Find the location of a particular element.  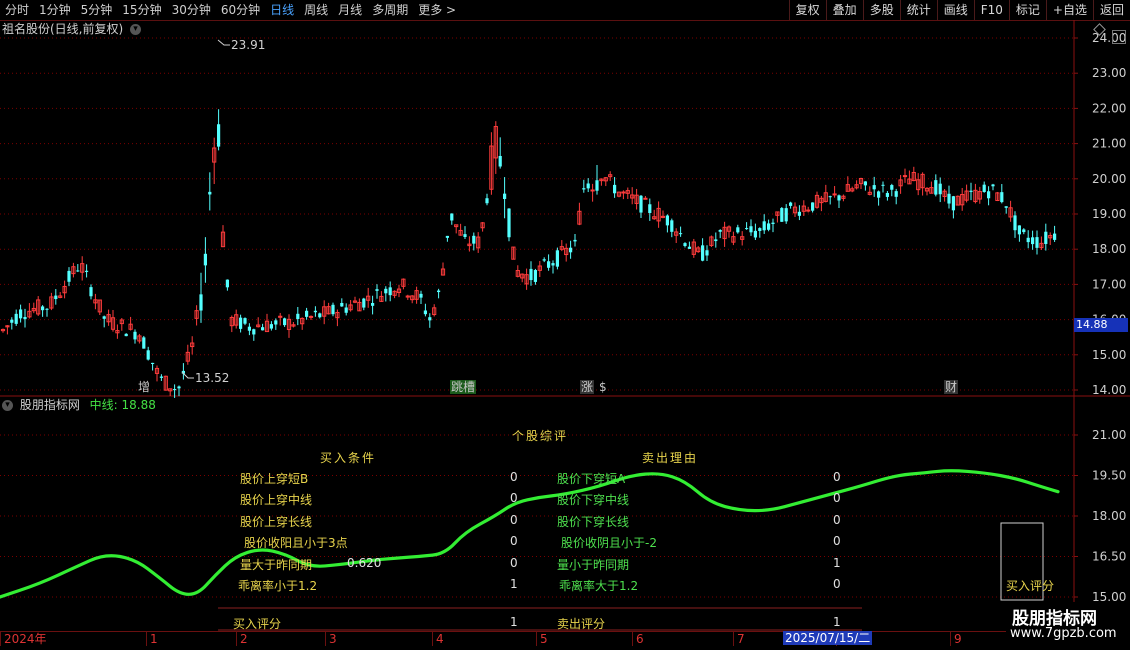

time-axis-label: 4 is located at coordinates (438, 639).